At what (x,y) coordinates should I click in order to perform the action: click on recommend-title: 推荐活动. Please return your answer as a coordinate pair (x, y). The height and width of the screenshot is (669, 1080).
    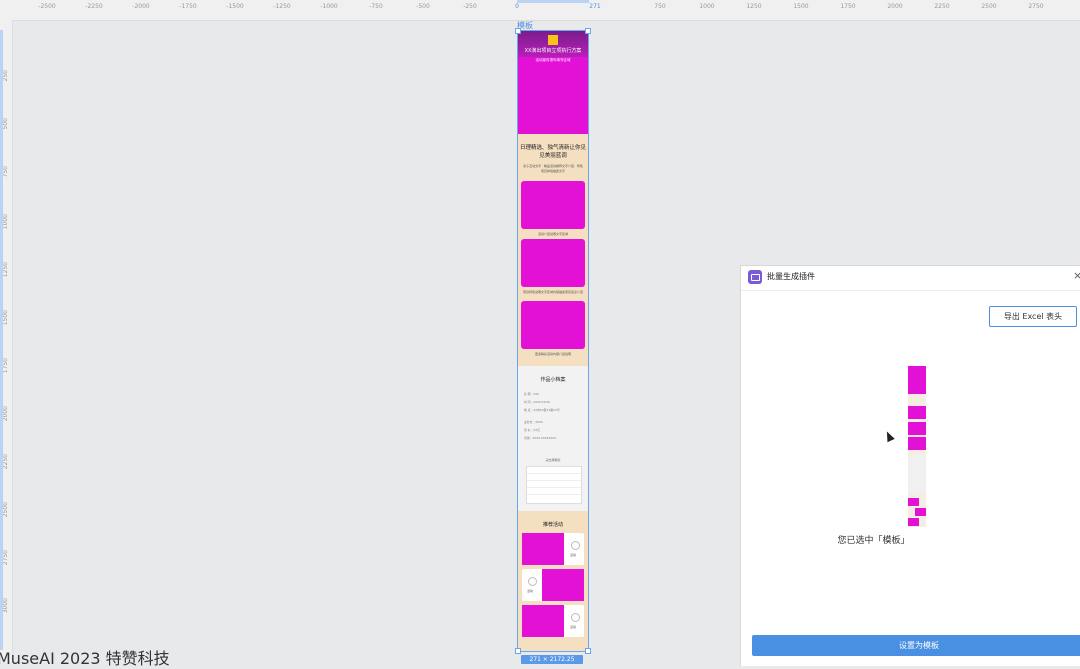
    Looking at the image, I should click on (552, 525).